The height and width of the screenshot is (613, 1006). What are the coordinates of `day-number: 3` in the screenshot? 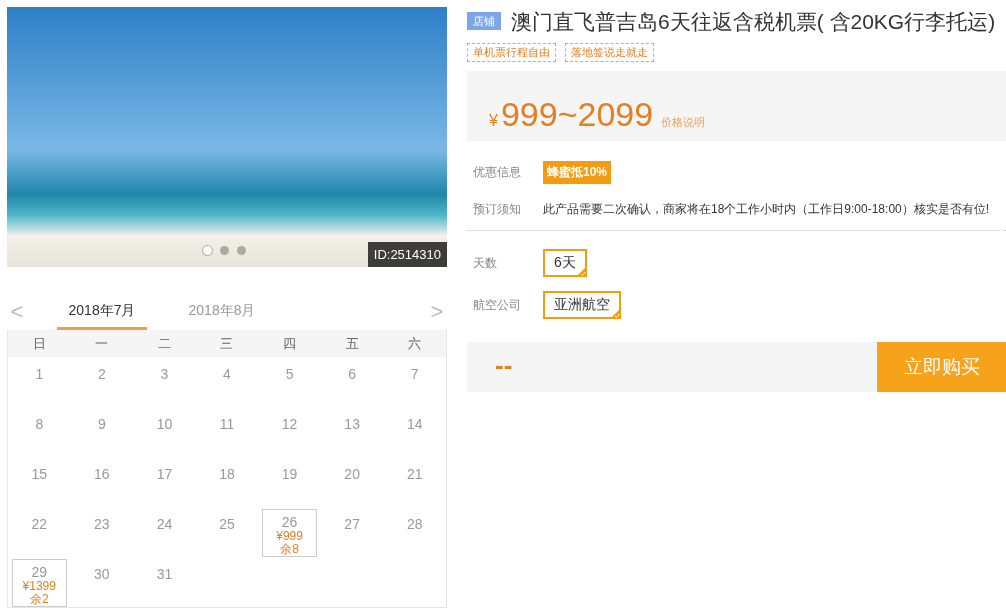 It's located at (164, 374).